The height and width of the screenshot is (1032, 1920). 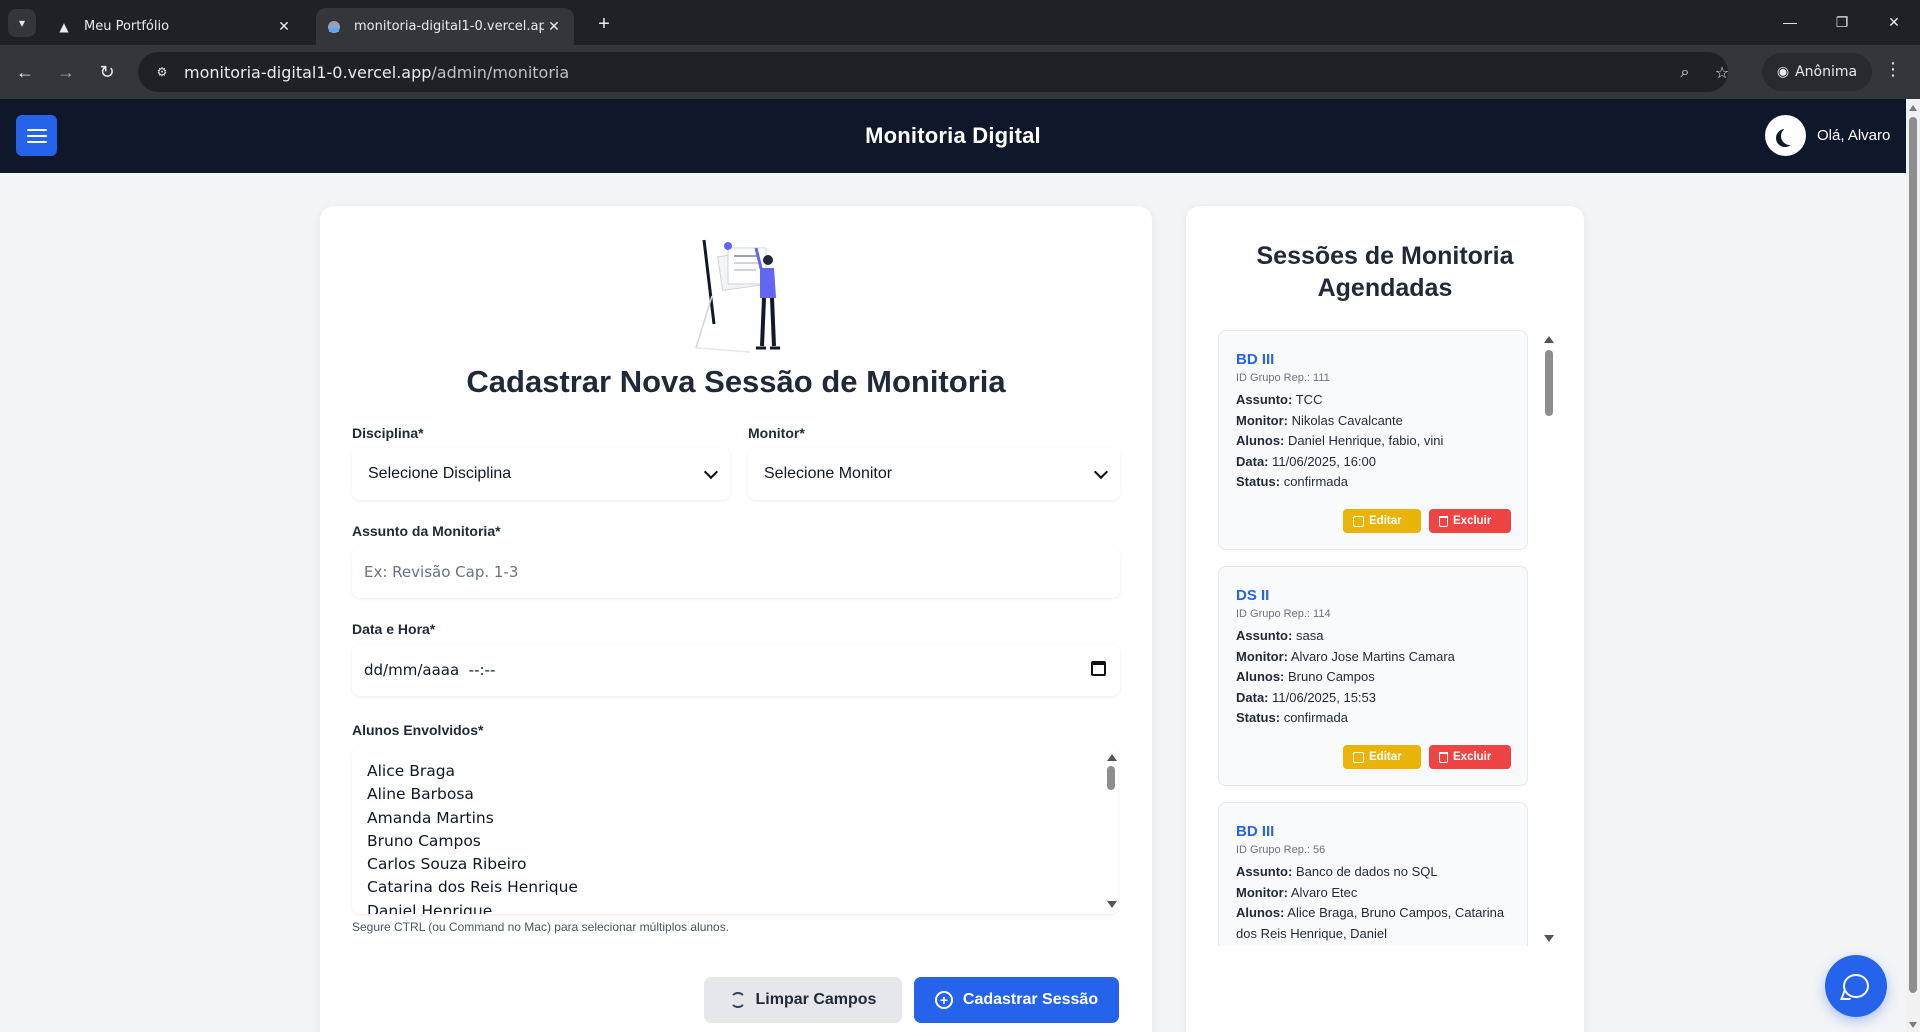 I want to click on incognito-badge: ◉ Anônima, so click(x=1817, y=72).